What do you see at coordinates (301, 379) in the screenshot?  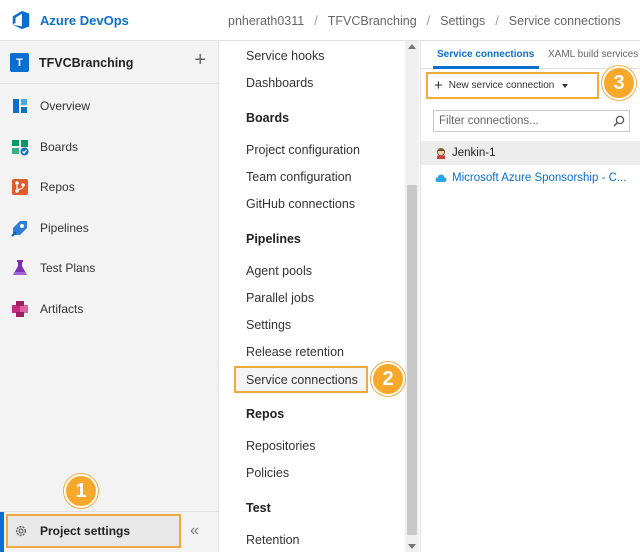 I see `settings-item-service-connections: Service connections` at bounding box center [301, 379].